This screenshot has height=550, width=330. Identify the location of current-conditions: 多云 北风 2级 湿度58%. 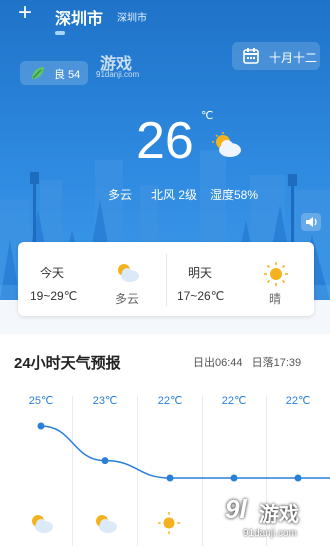
(165, 194).